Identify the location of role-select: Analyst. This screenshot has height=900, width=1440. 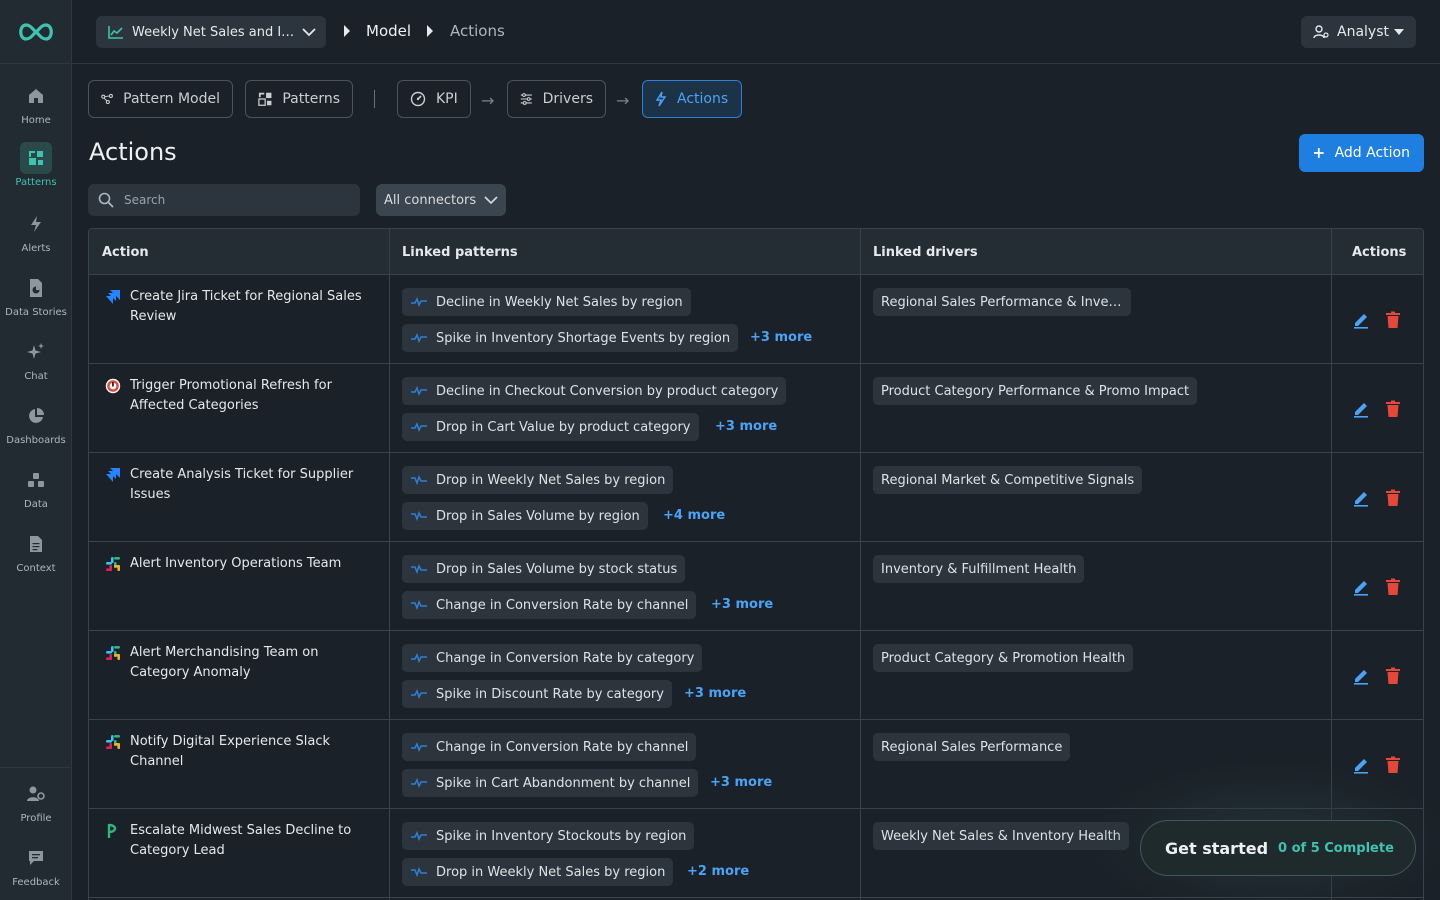
(1358, 32).